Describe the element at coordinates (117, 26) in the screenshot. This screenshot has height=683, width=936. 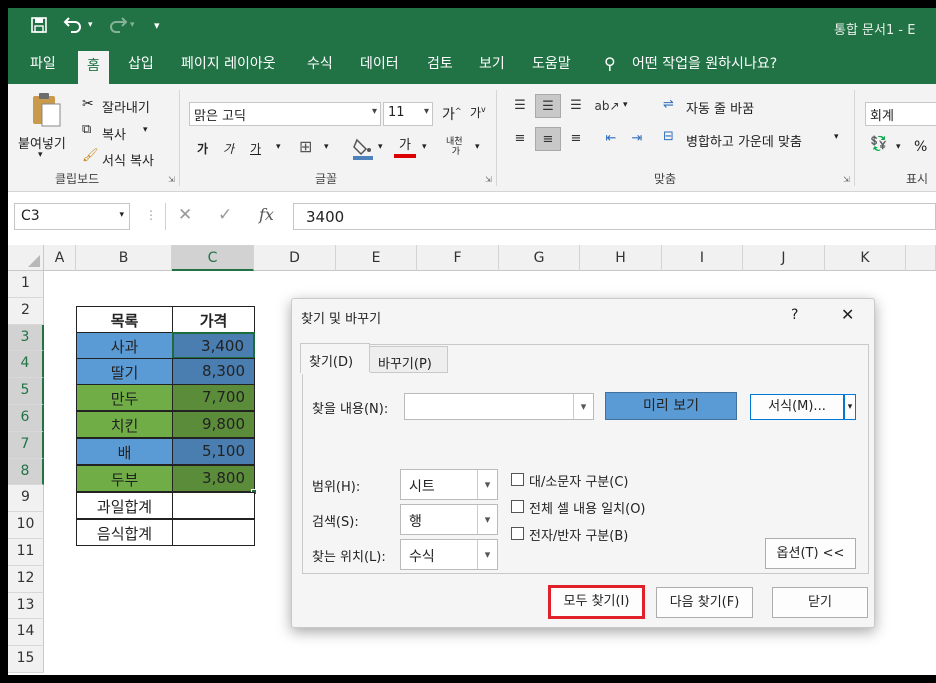
I see `redo-icon` at that location.